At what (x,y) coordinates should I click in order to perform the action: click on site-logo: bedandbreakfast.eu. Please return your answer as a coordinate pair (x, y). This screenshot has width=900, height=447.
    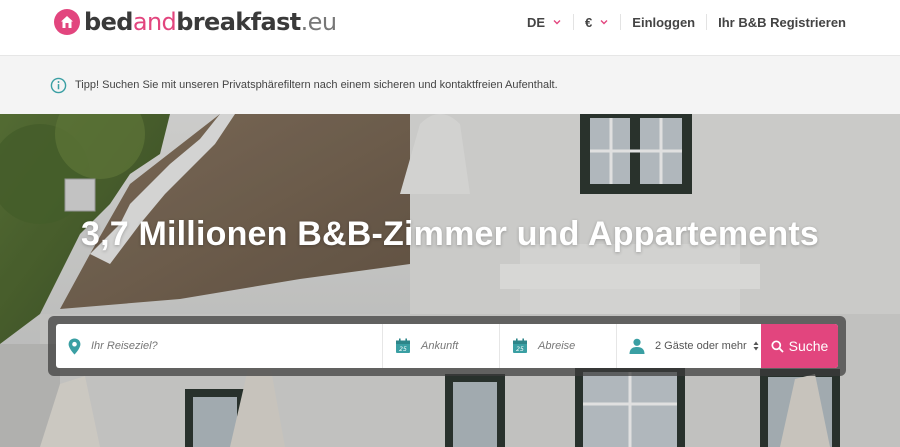
    Looking at the image, I should click on (195, 22).